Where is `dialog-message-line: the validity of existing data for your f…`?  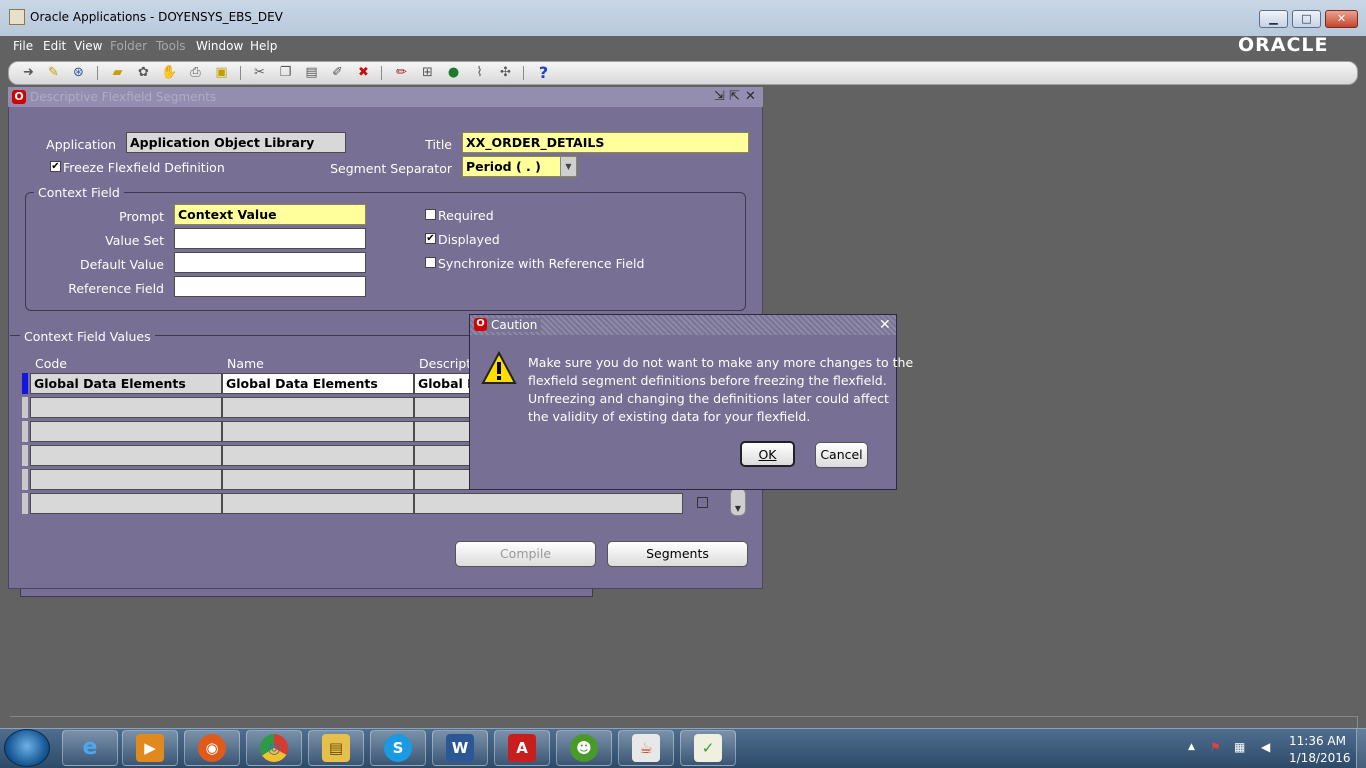
dialog-message-line: the validity of existing data for your f… is located at coordinates (669, 416).